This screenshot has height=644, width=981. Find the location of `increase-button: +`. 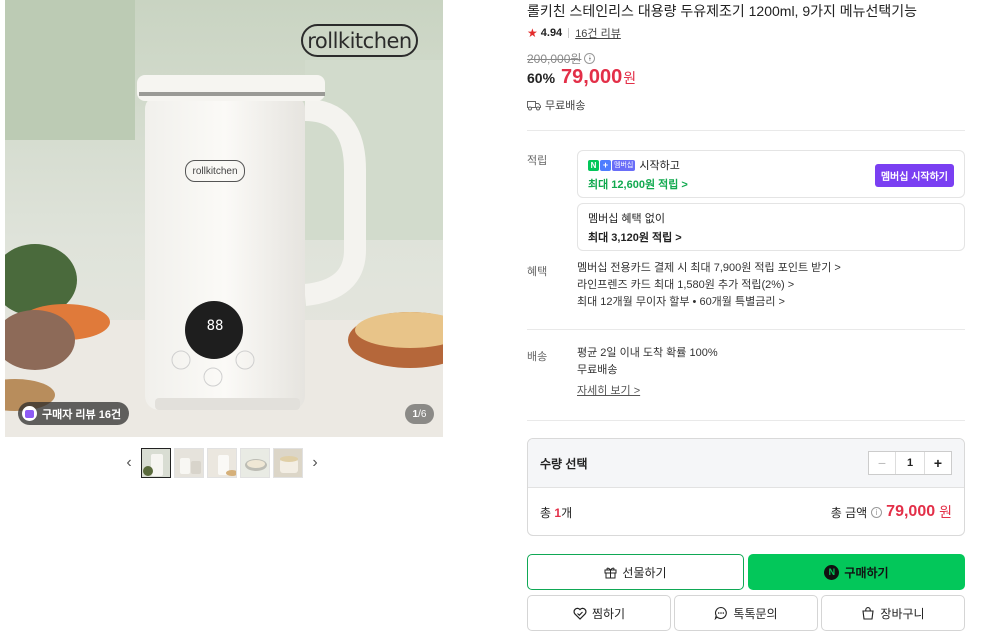

increase-button: + is located at coordinates (937, 463).